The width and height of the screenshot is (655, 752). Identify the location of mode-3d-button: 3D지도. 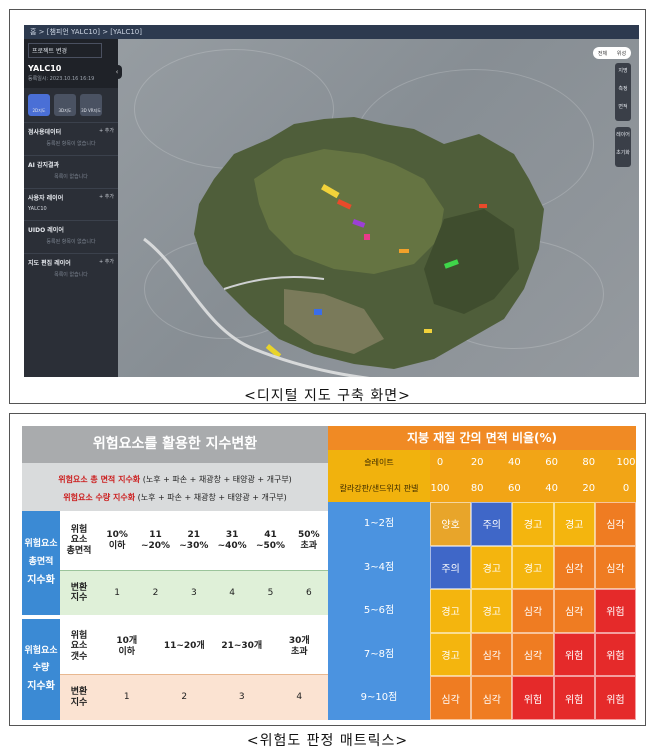
(65, 105).